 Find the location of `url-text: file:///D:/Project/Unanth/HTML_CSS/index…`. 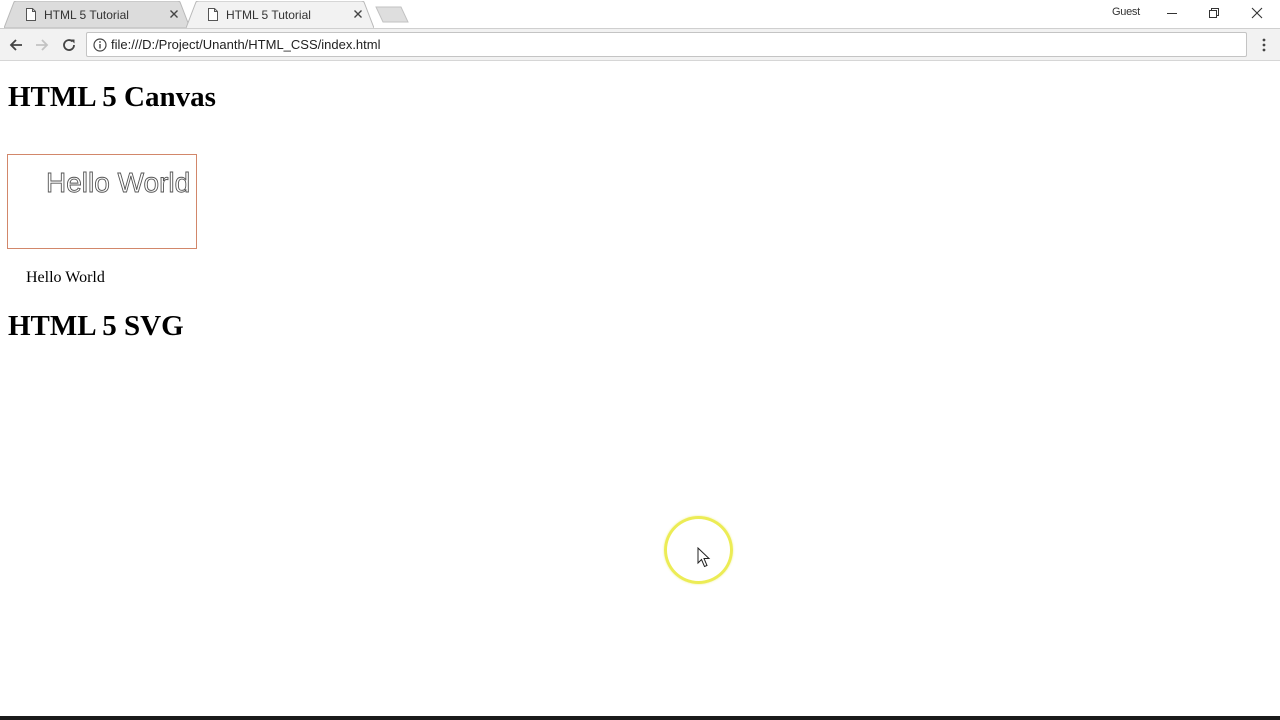

url-text: file:///D:/Project/Unanth/HTML_CSS/index… is located at coordinates (246, 44).